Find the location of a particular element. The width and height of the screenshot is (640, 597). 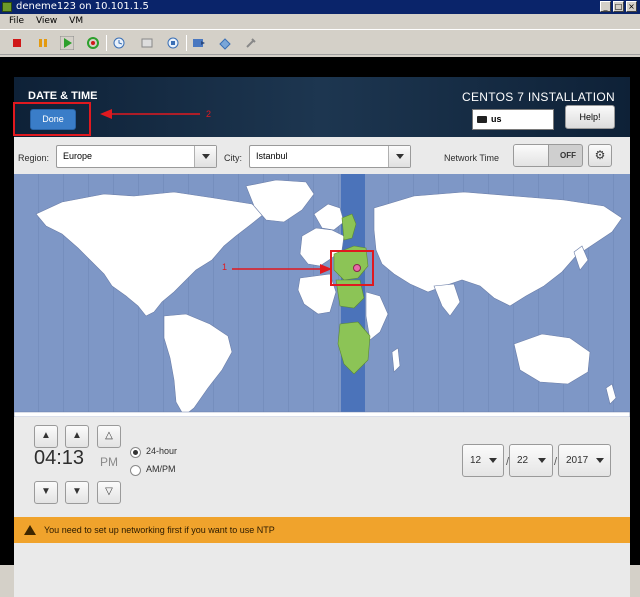

revert-snapshot-icon is located at coordinates (147, 43).